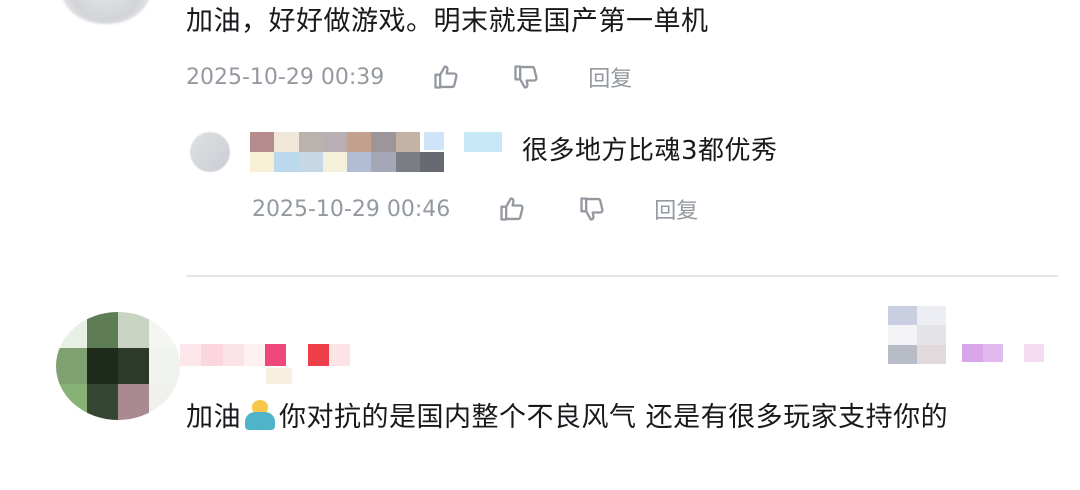  What do you see at coordinates (650, 151) in the screenshot?
I see `reply-text: 很多地方比魂3都优秀` at bounding box center [650, 151].